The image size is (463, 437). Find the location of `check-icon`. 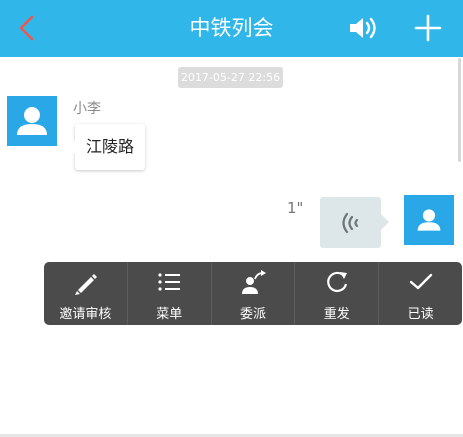

check-icon is located at coordinates (420, 281).